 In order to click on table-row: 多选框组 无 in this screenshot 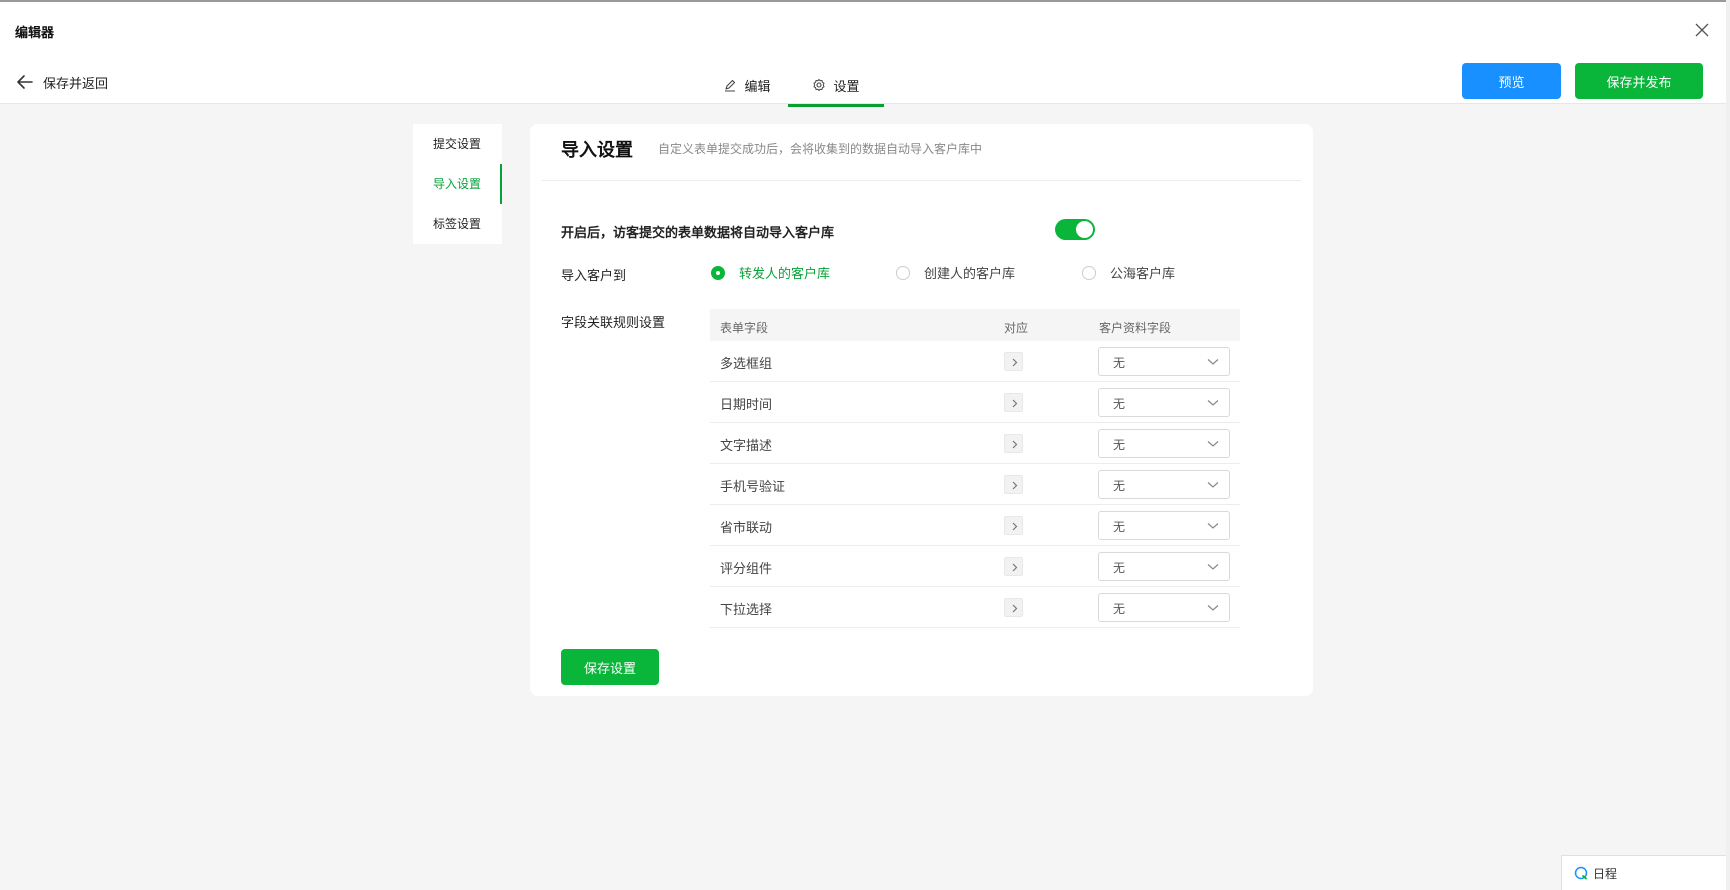, I will do `click(975, 361)`.